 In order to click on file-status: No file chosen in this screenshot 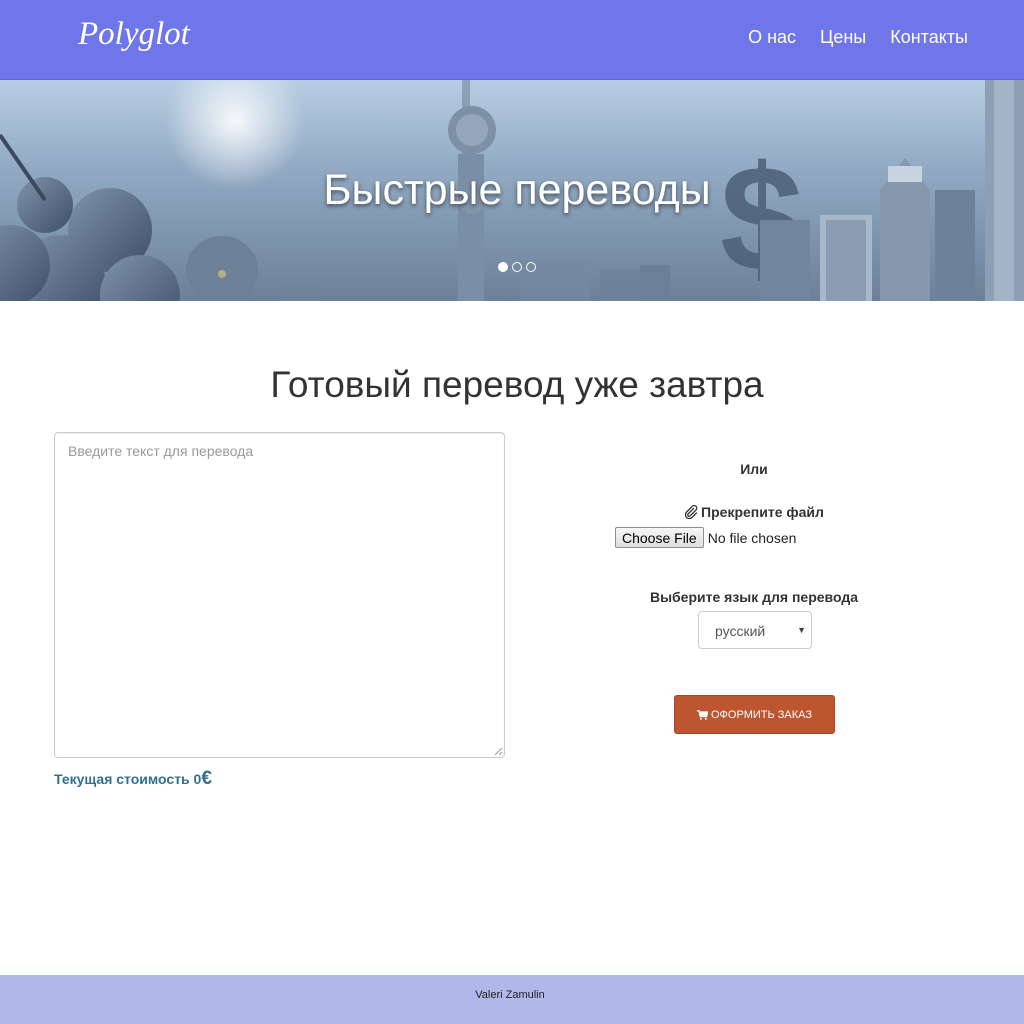, I will do `click(752, 537)`.